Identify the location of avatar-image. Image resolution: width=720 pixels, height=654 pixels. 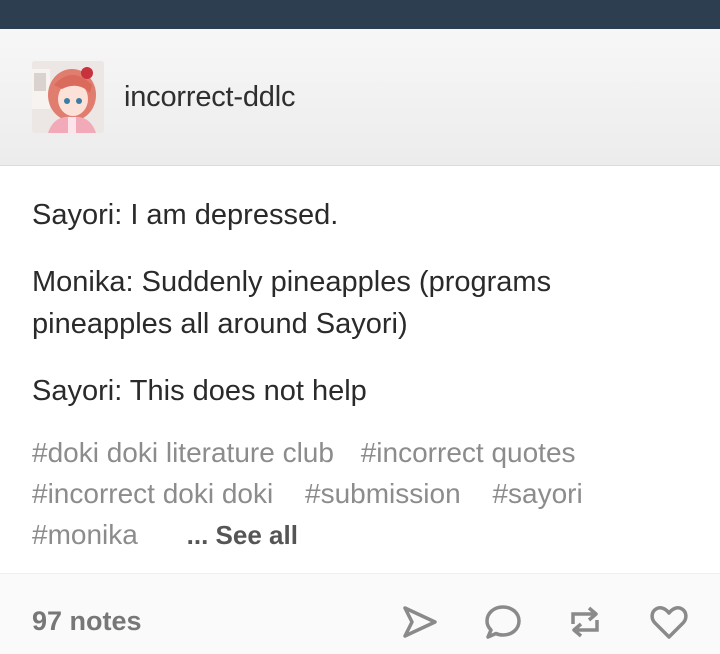
(68, 97).